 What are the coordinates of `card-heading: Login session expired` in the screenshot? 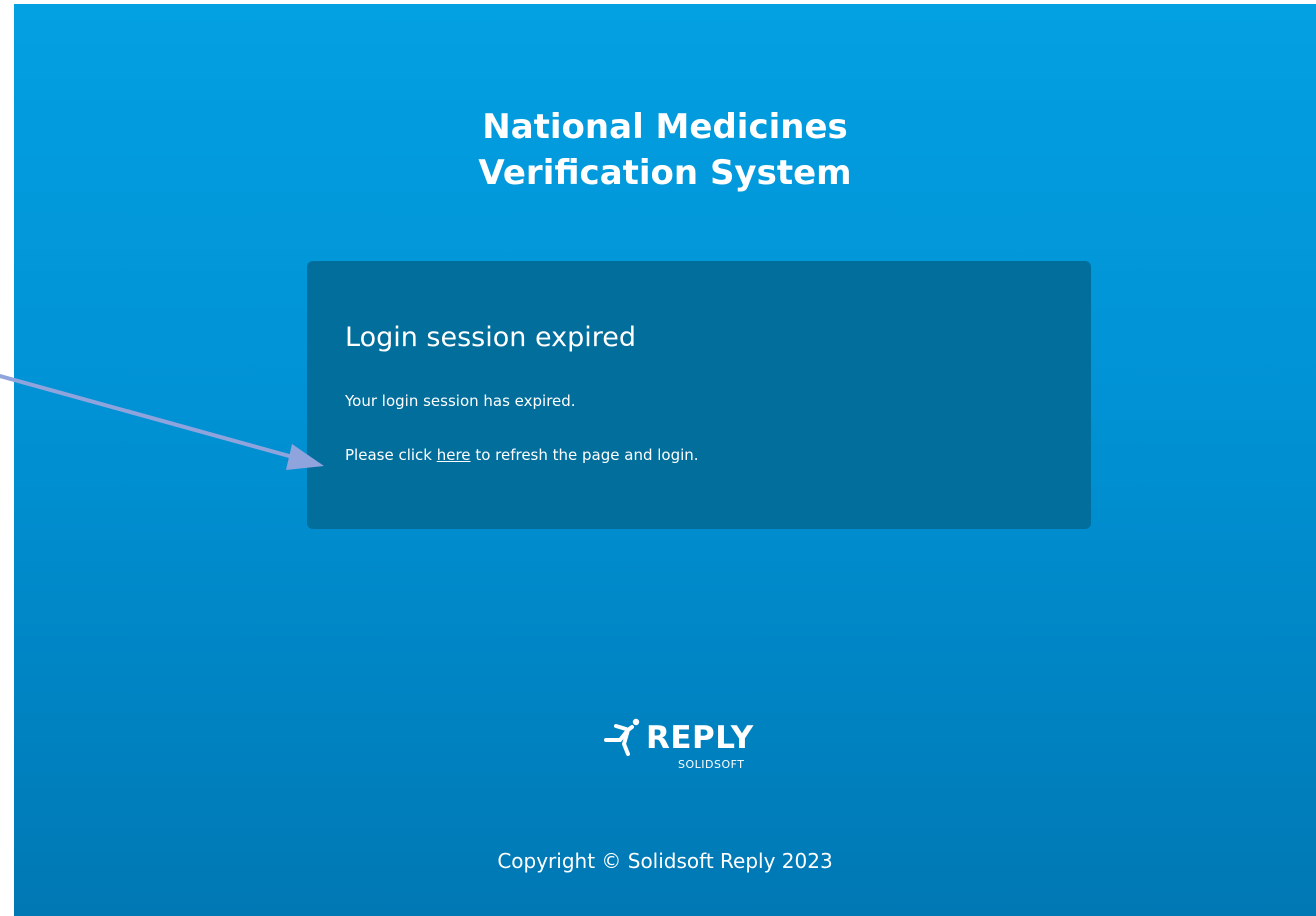 It's located at (490, 337).